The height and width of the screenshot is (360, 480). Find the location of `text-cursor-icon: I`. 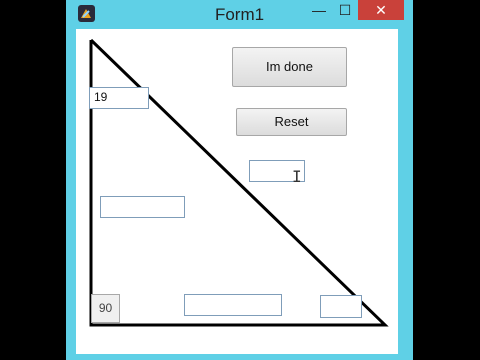

text-cursor-icon: I is located at coordinates (297, 176).